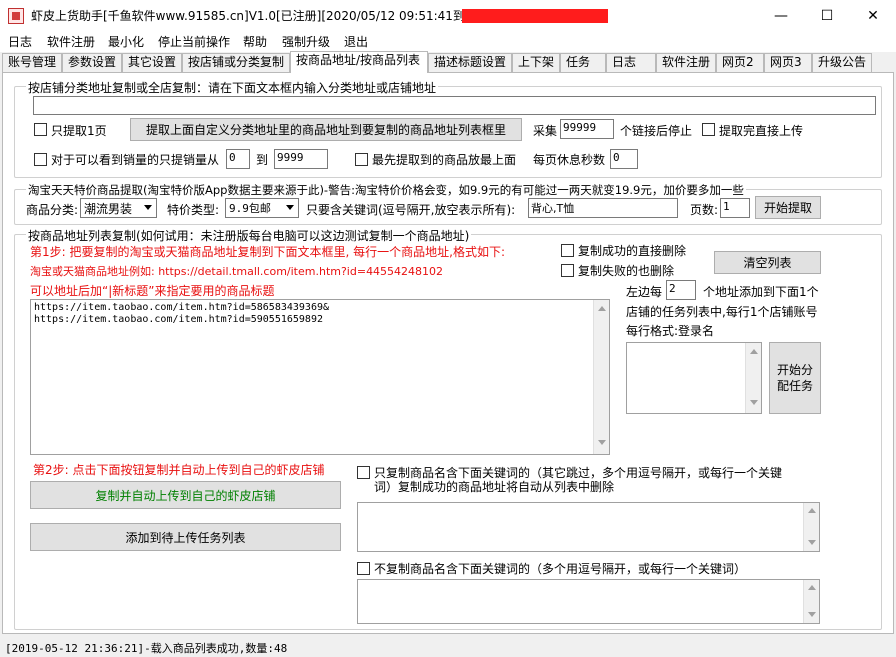 The width and height of the screenshot is (896, 657). I want to click on menu-force-upgrade: 强制升级, so click(306, 41).